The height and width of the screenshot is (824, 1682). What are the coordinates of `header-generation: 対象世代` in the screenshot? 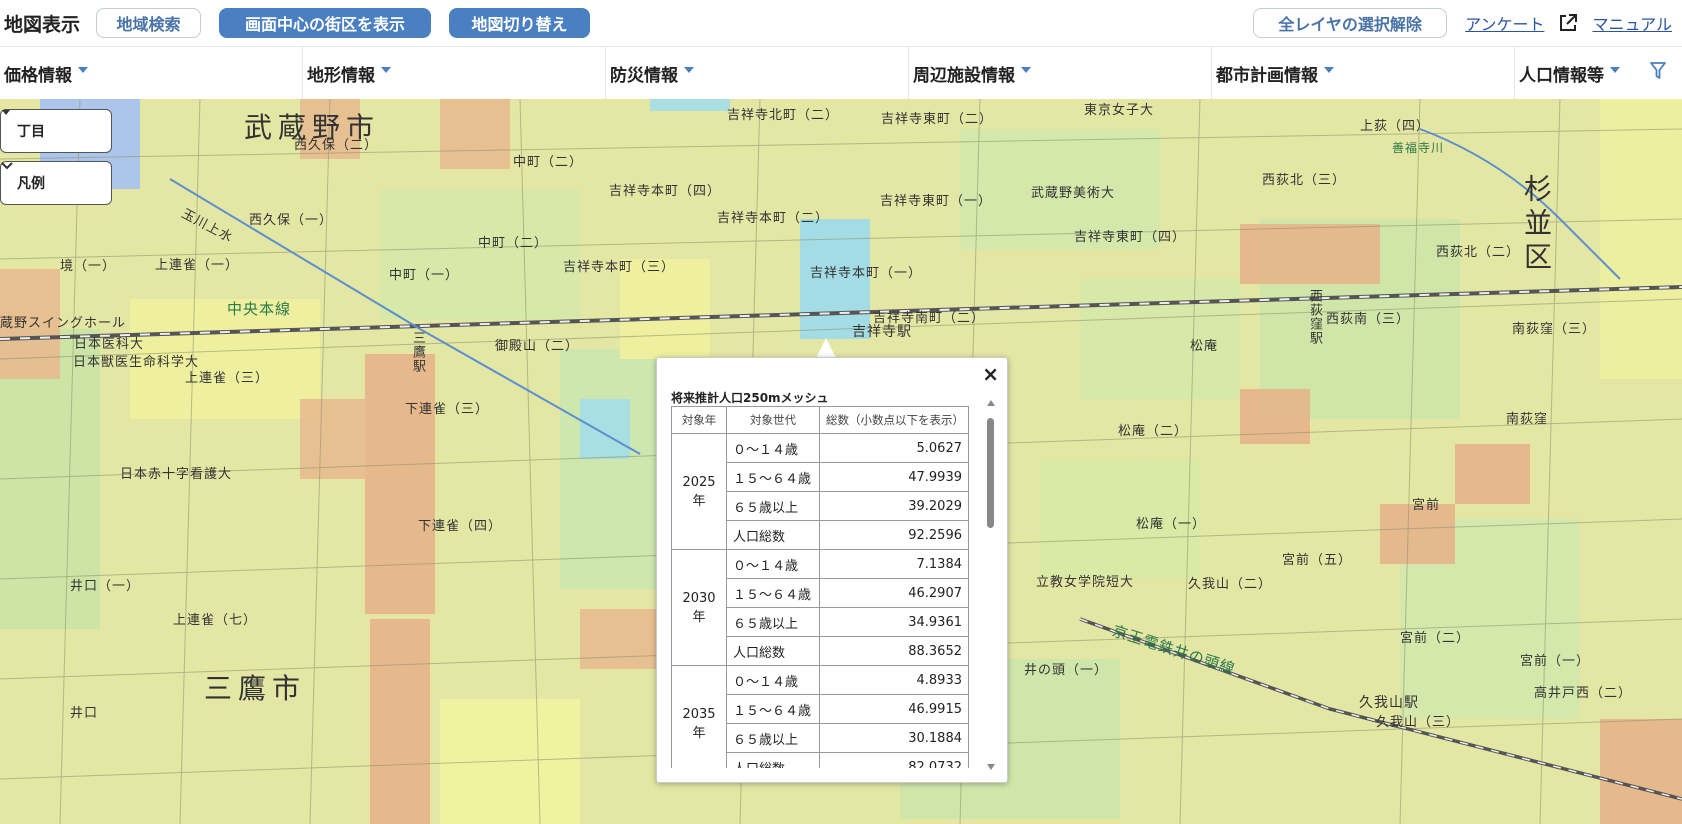 It's located at (773, 420).